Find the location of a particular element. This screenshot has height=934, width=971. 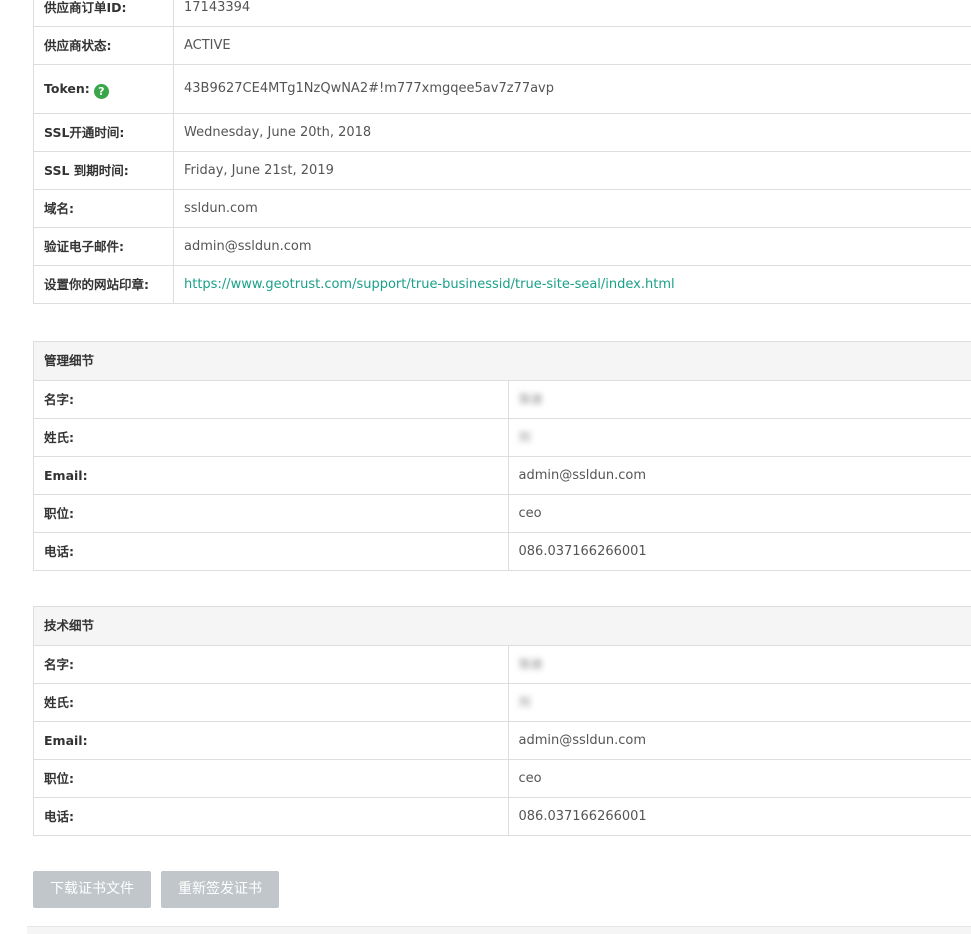

tech-first-name-cell: 张迪 is located at coordinates (739, 664).